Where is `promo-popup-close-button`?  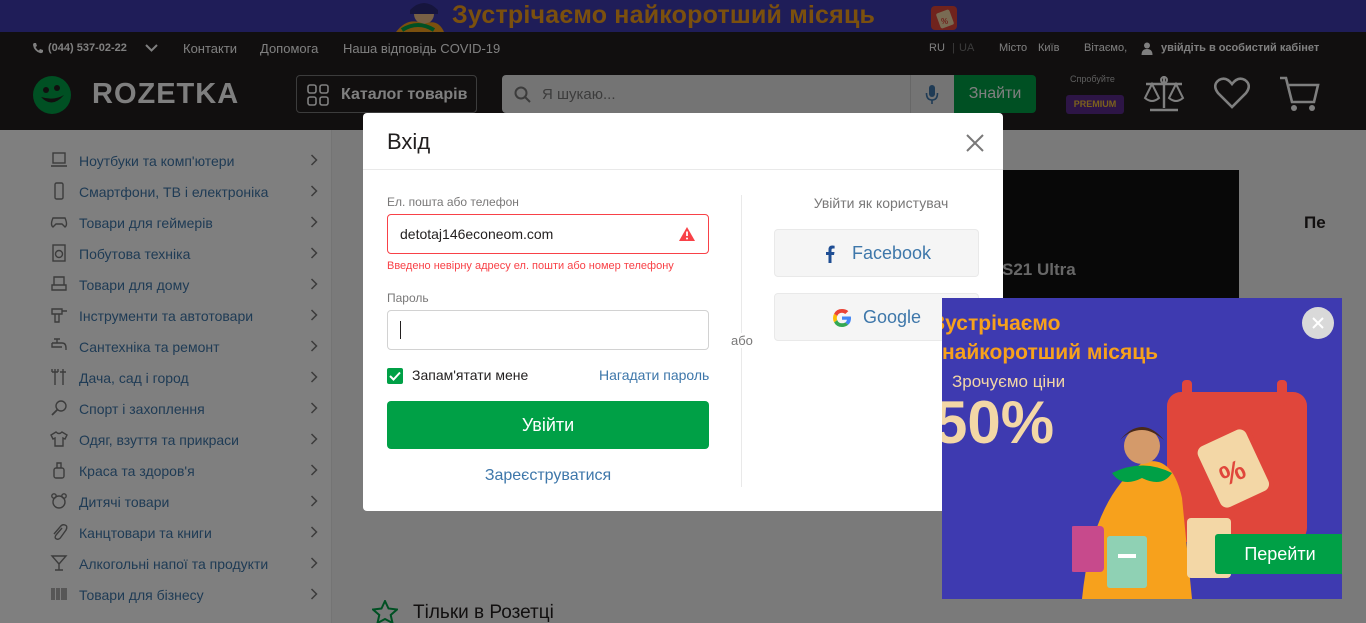 promo-popup-close-button is located at coordinates (1318, 323).